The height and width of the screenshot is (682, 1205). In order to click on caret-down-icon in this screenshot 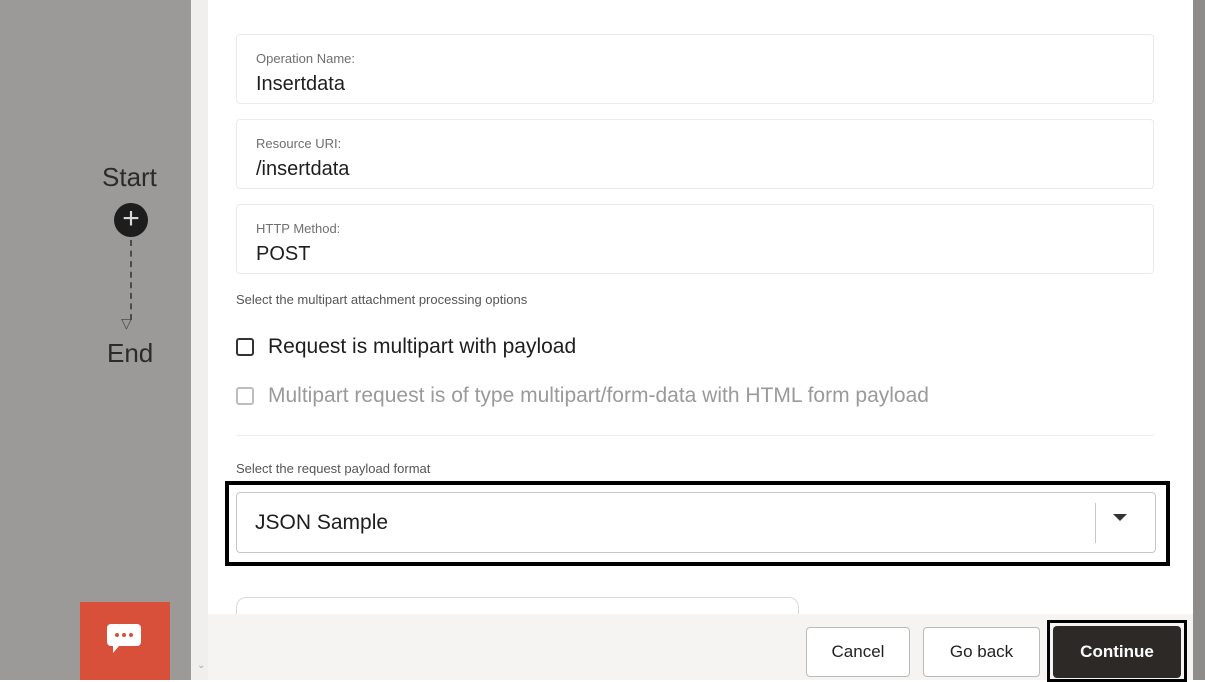, I will do `click(1120, 517)`.